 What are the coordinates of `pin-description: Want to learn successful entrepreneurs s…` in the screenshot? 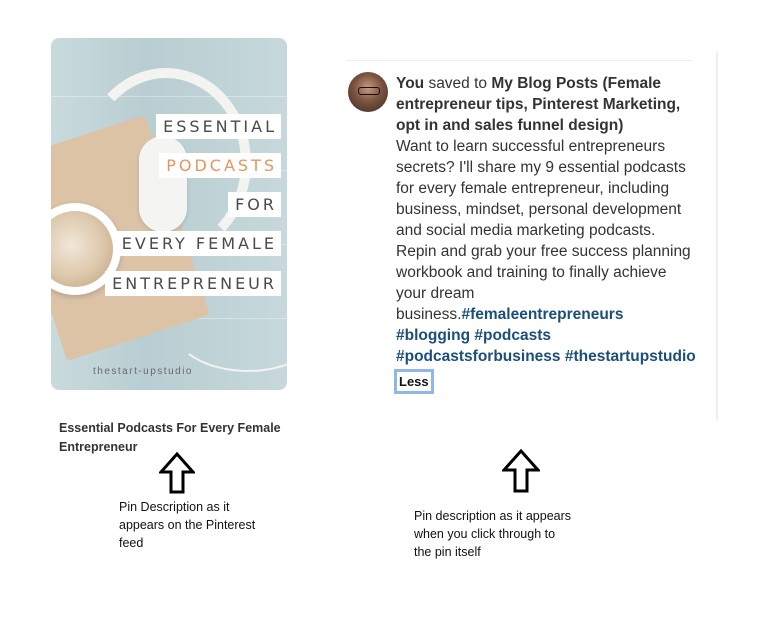 It's located at (543, 230).